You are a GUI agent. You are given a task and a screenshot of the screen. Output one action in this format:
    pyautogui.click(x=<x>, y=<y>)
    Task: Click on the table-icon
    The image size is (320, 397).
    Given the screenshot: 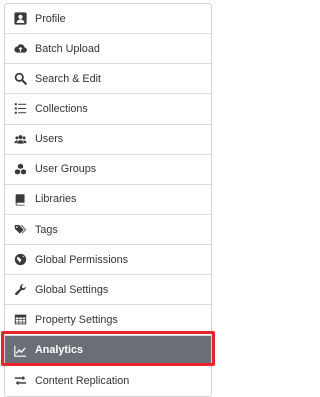 What is the action you would take?
    pyautogui.click(x=20, y=320)
    